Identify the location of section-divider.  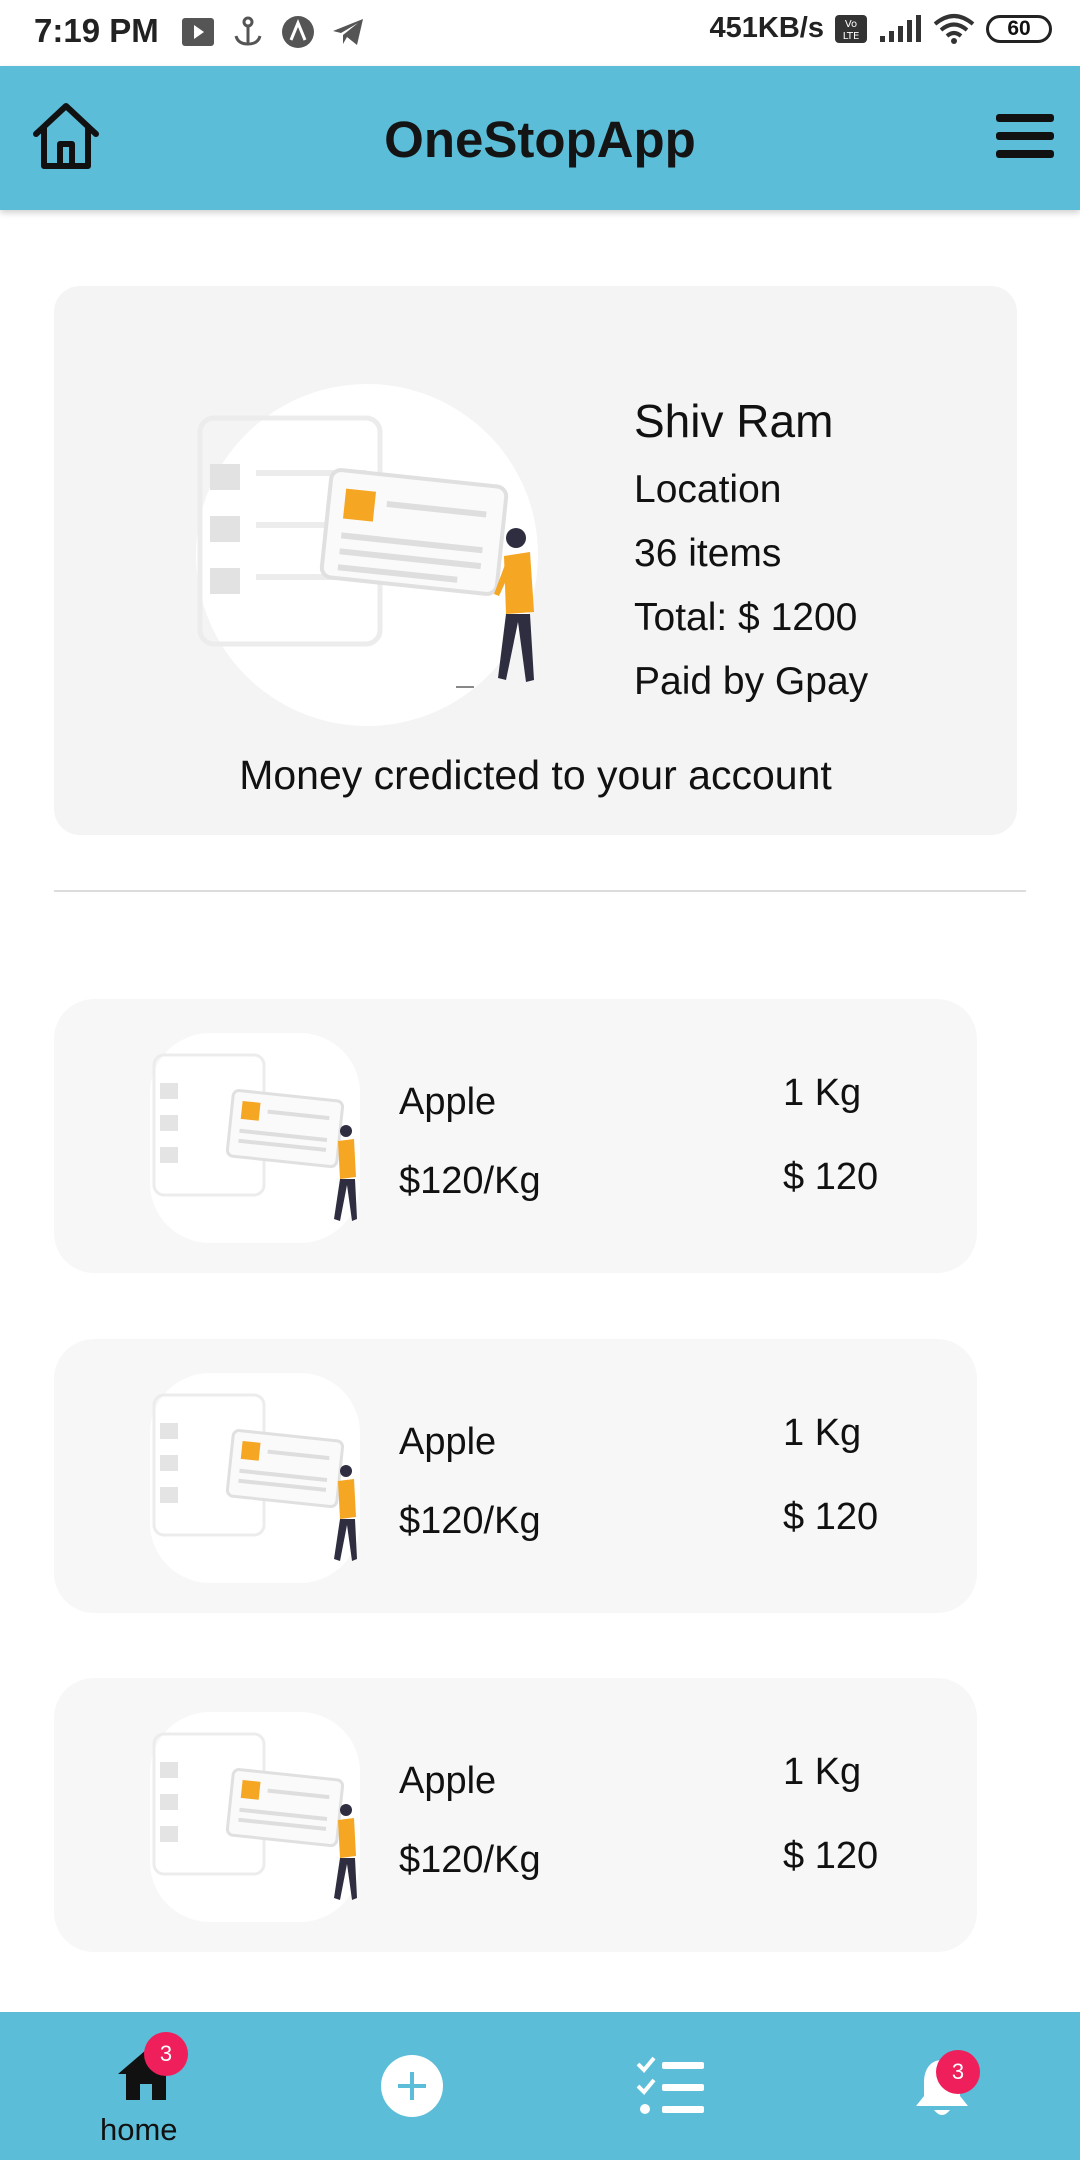
(540, 891).